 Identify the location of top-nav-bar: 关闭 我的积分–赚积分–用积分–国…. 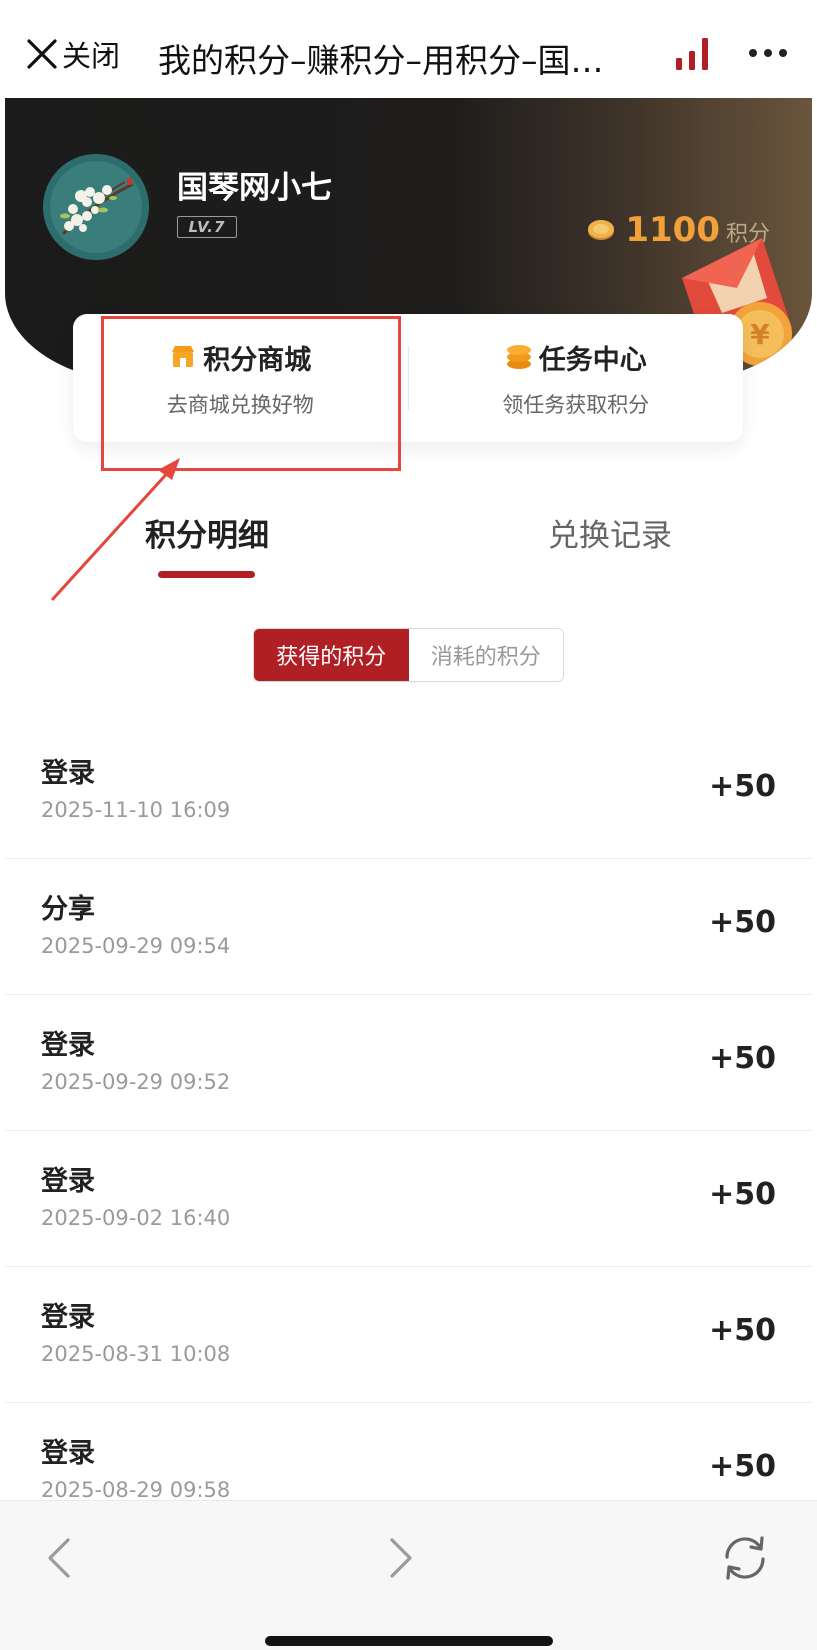
(408, 49).